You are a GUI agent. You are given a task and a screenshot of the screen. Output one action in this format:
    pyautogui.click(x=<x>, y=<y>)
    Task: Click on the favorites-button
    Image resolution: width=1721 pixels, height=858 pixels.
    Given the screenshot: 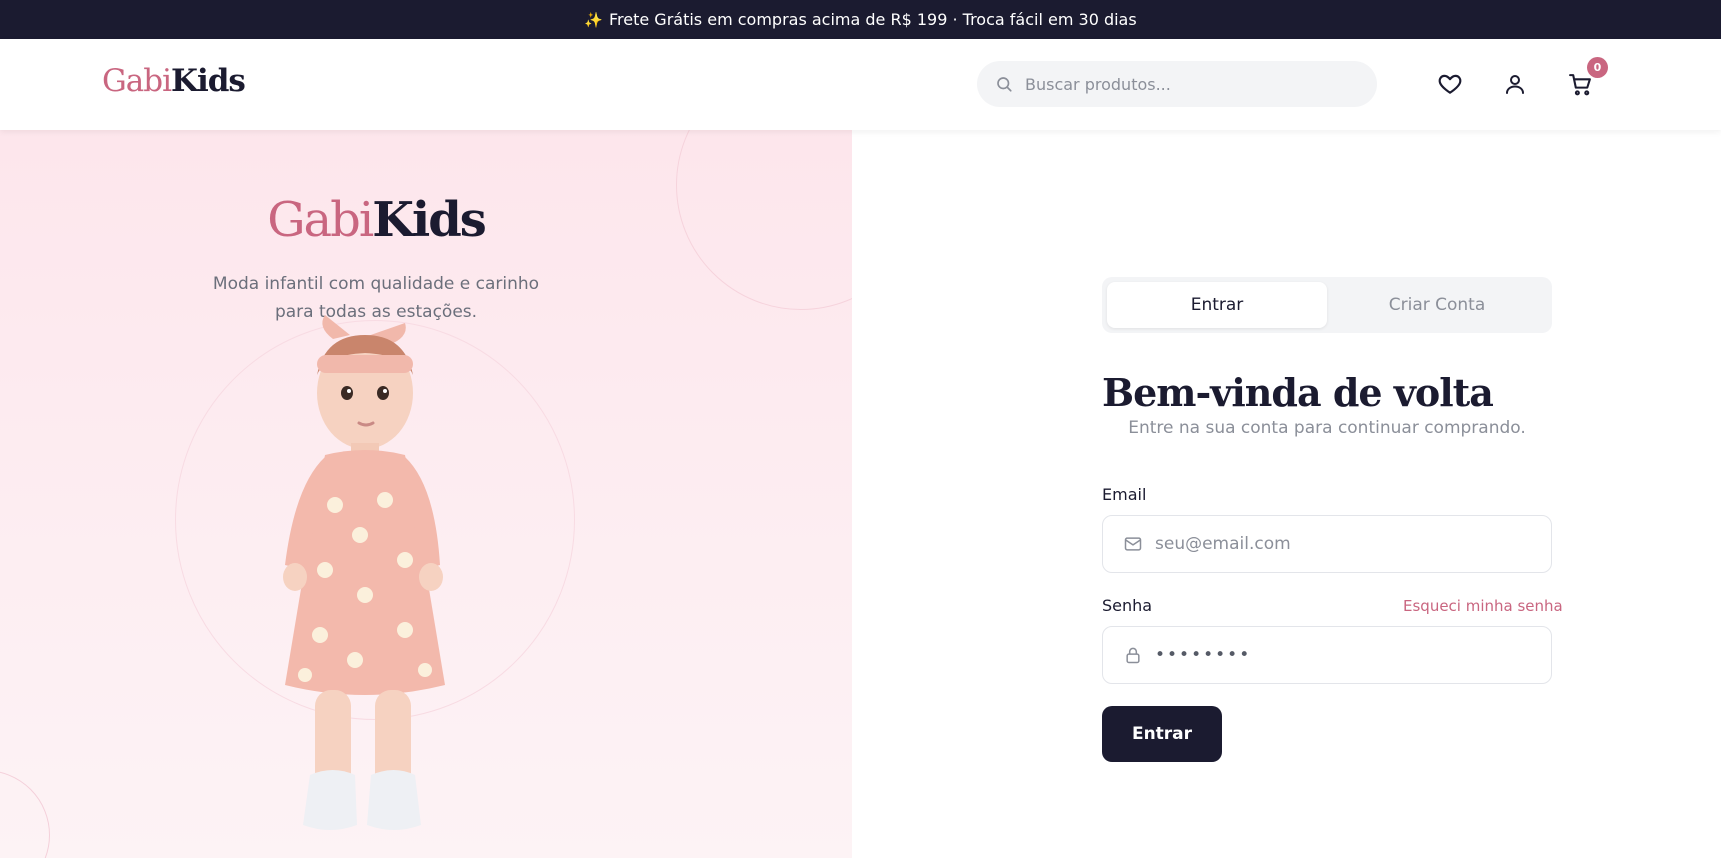 What is the action you would take?
    pyautogui.click(x=1450, y=84)
    